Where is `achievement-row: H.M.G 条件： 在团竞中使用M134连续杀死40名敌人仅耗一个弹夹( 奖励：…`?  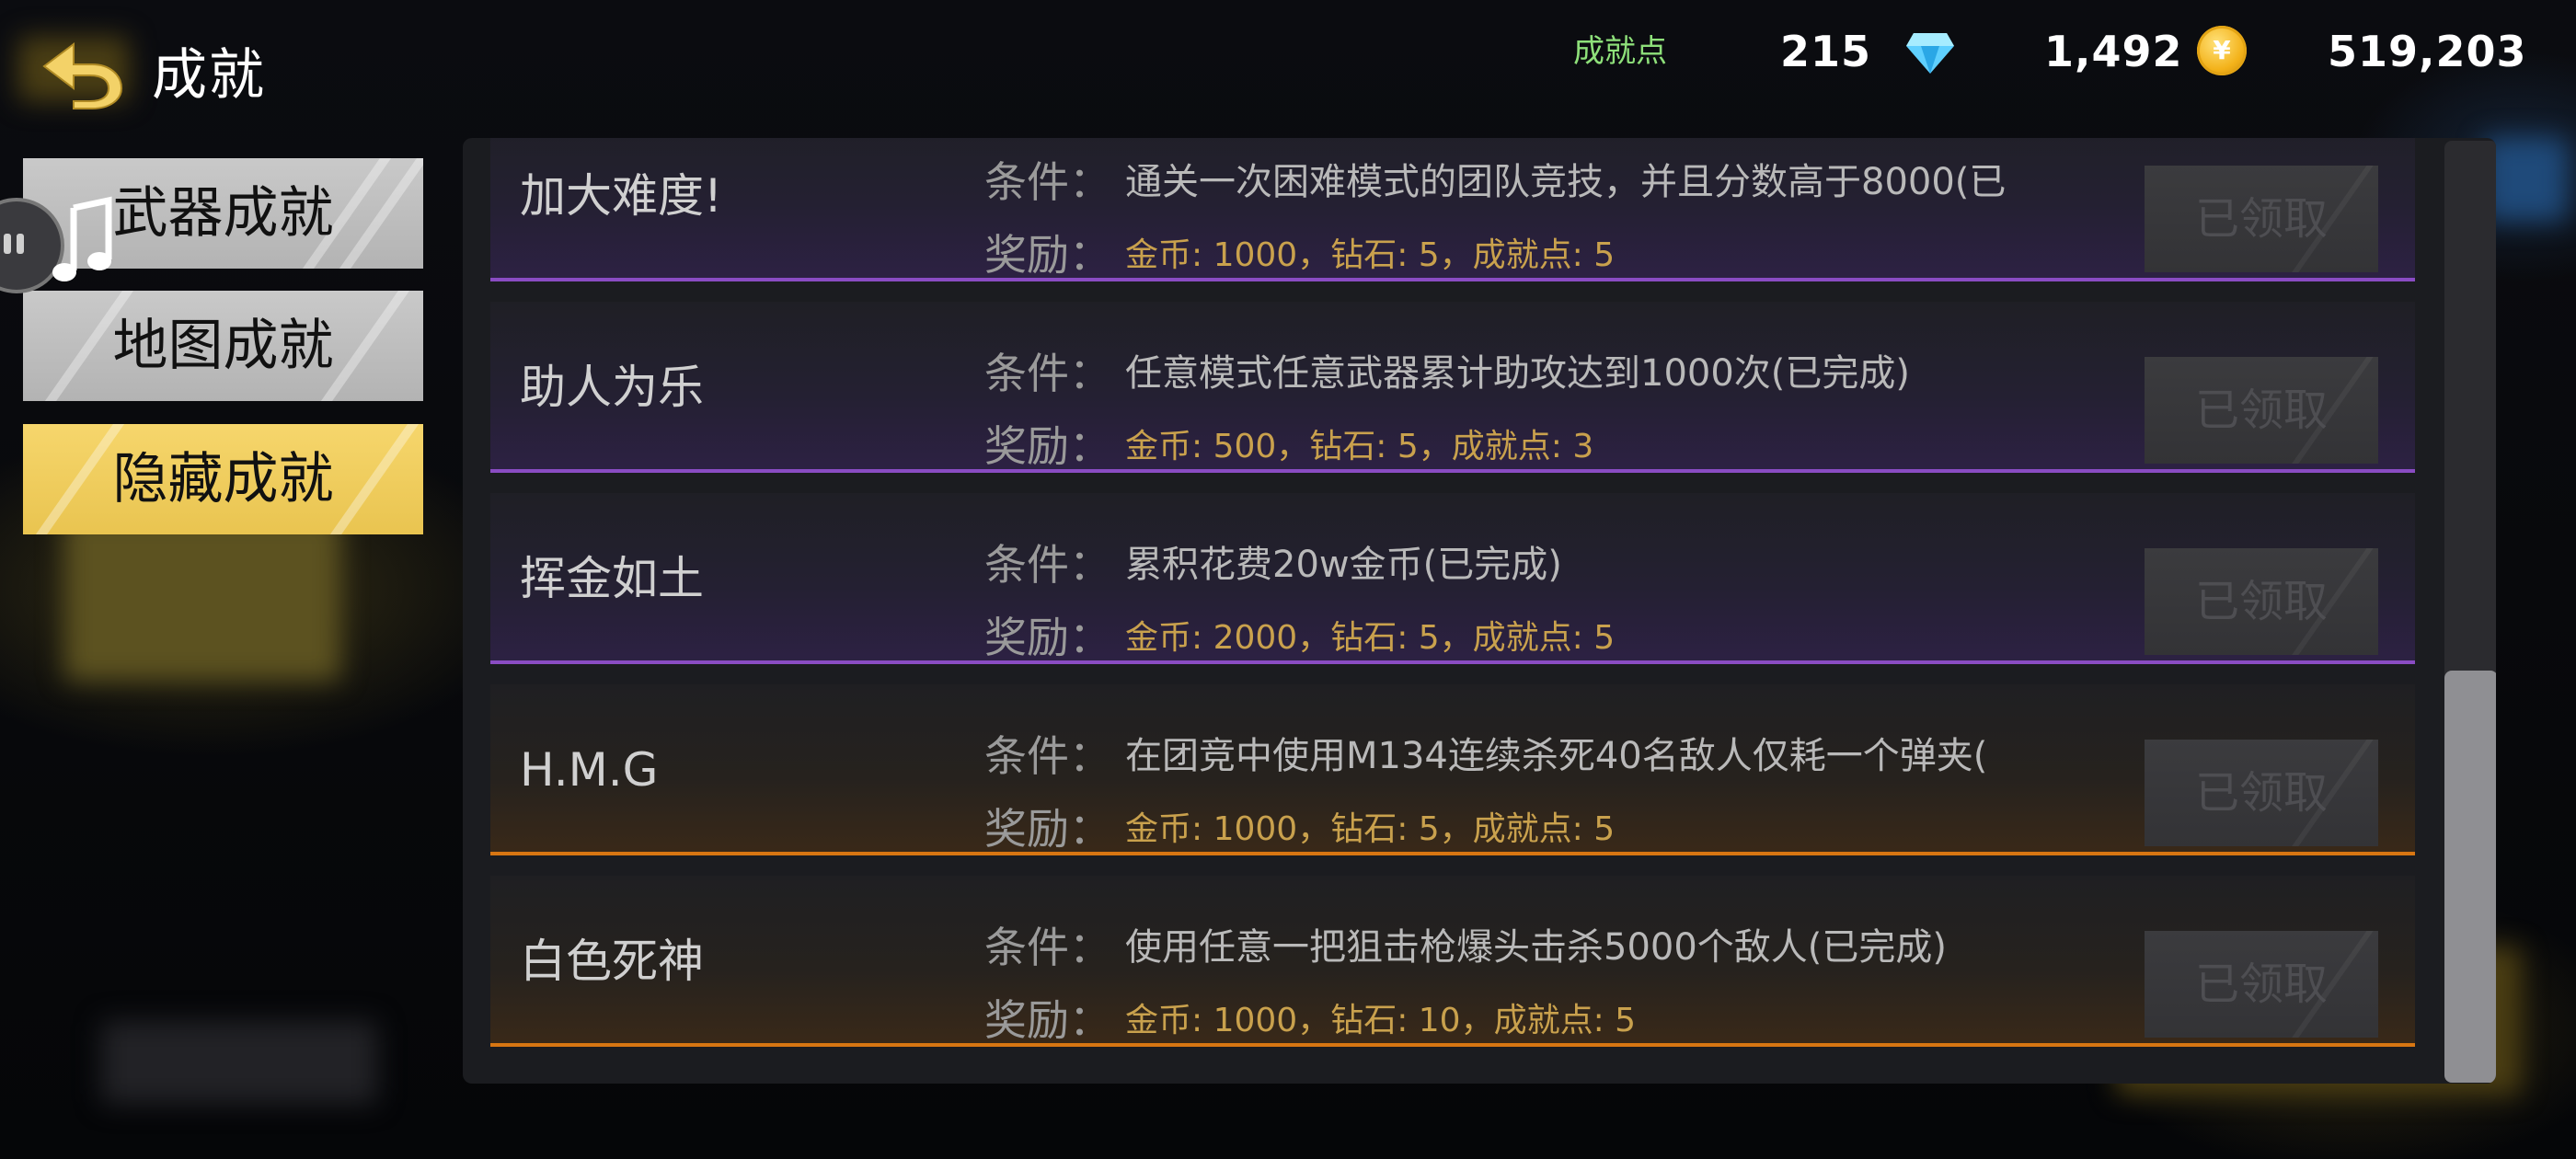 achievement-row: H.M.G 条件： 在团竞中使用M134连续杀死40名敌人仅耗一个弹夹( 奖励：… is located at coordinates (1452, 769).